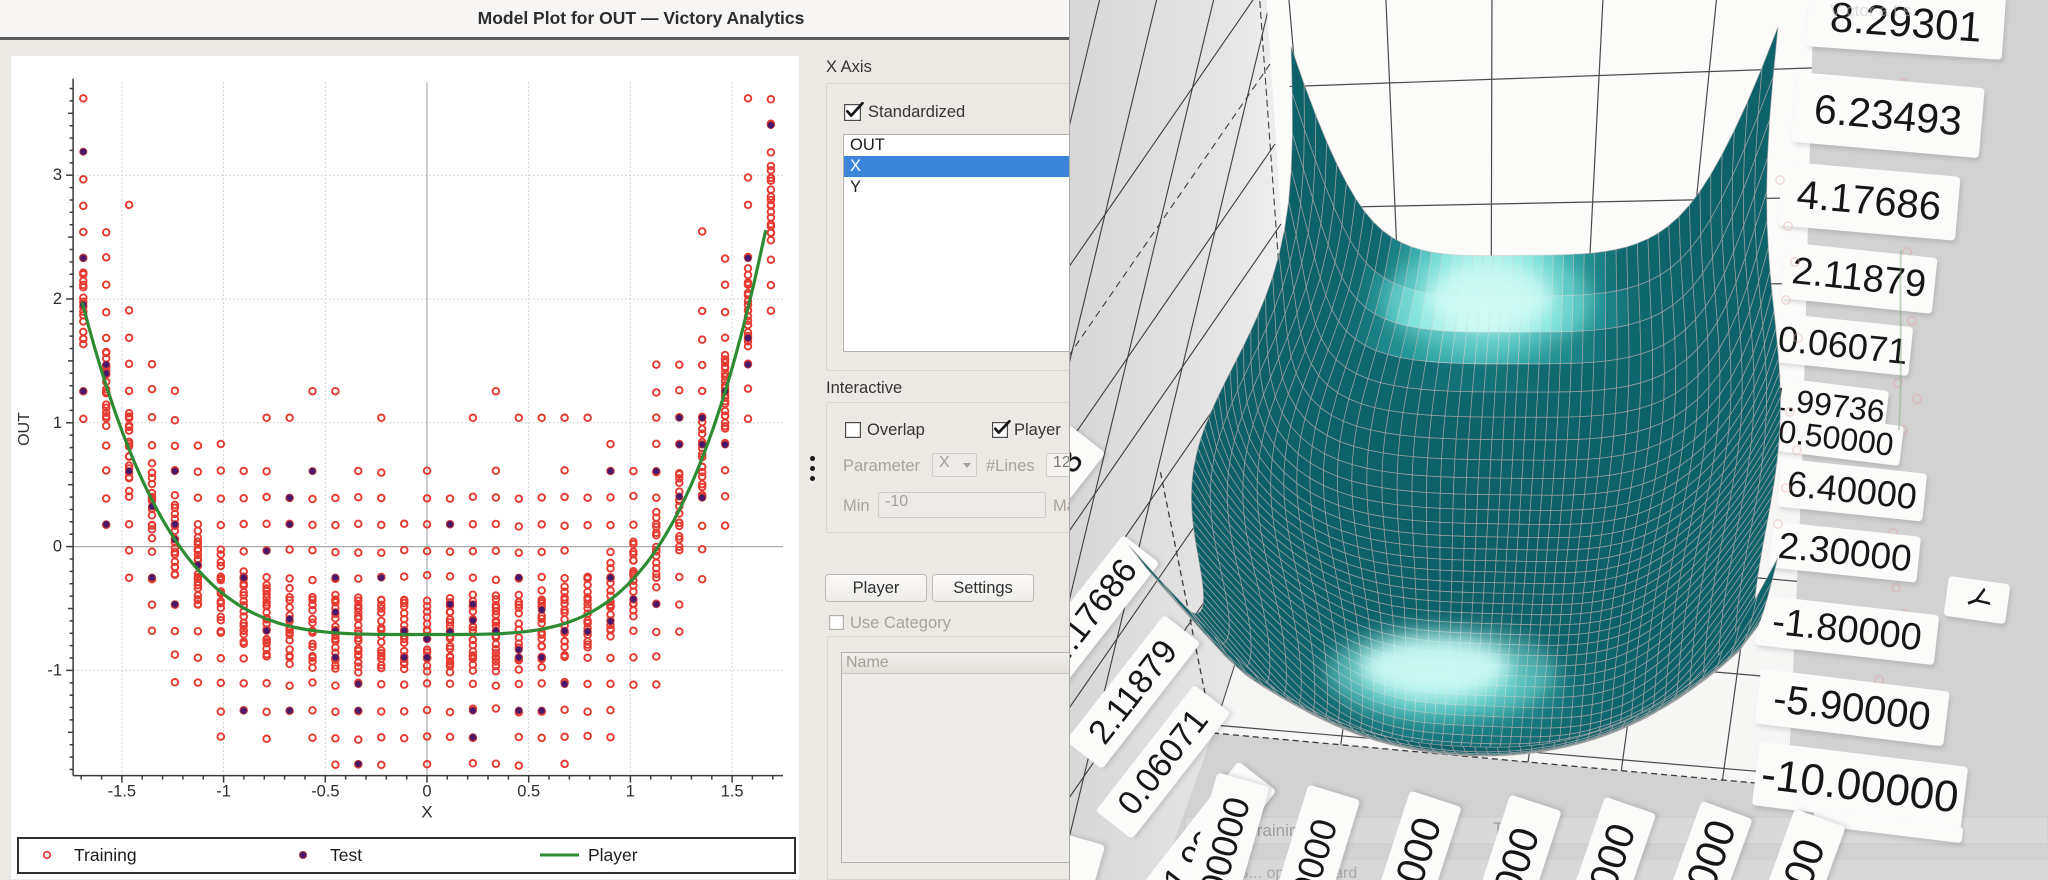  I want to click on svg-text: -1.5, so click(122, 792).